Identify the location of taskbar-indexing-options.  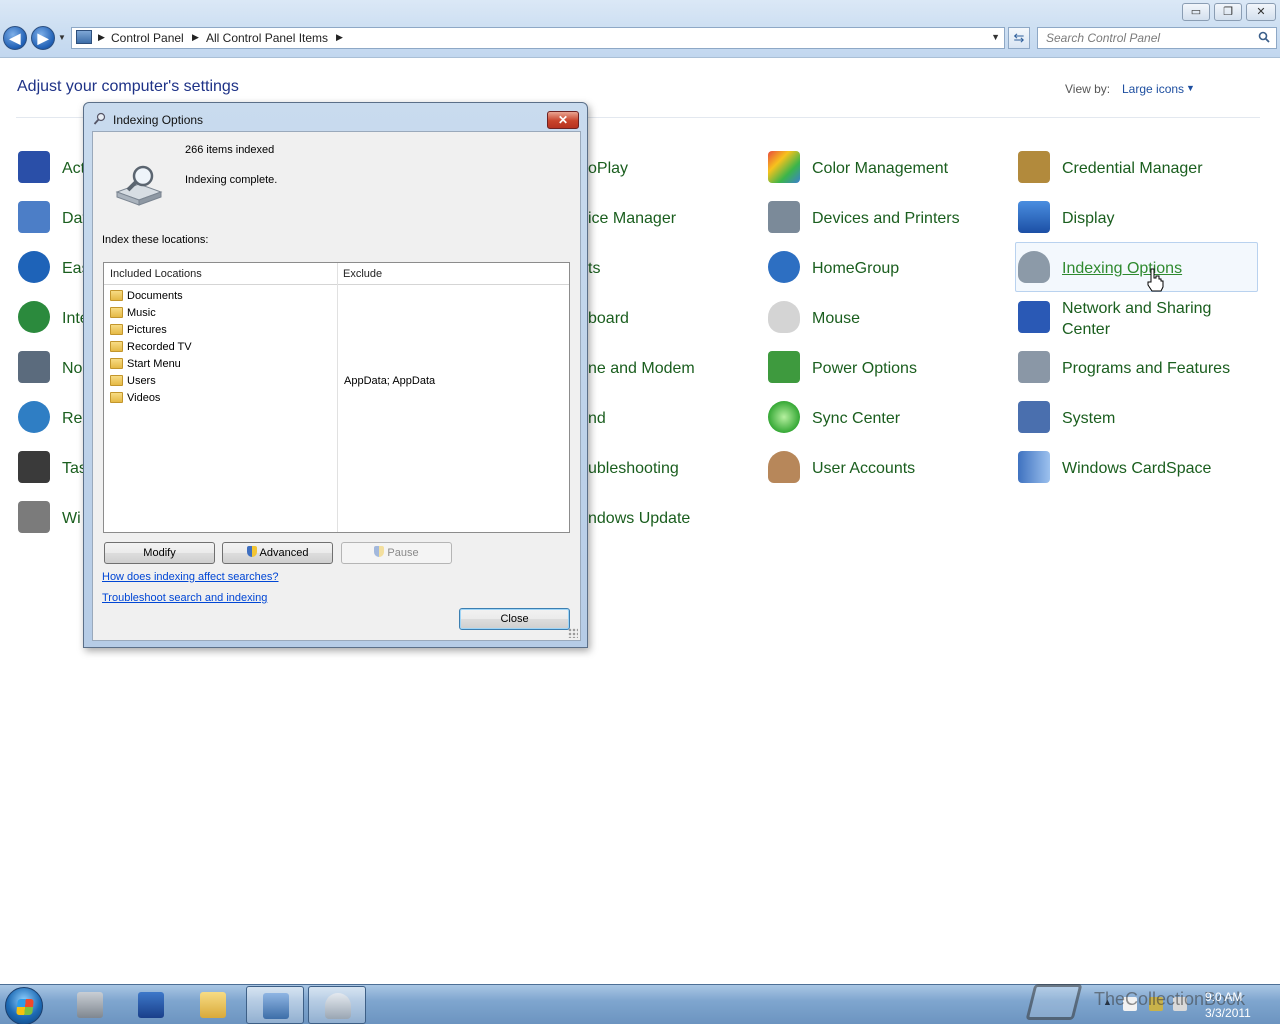
(337, 1005).